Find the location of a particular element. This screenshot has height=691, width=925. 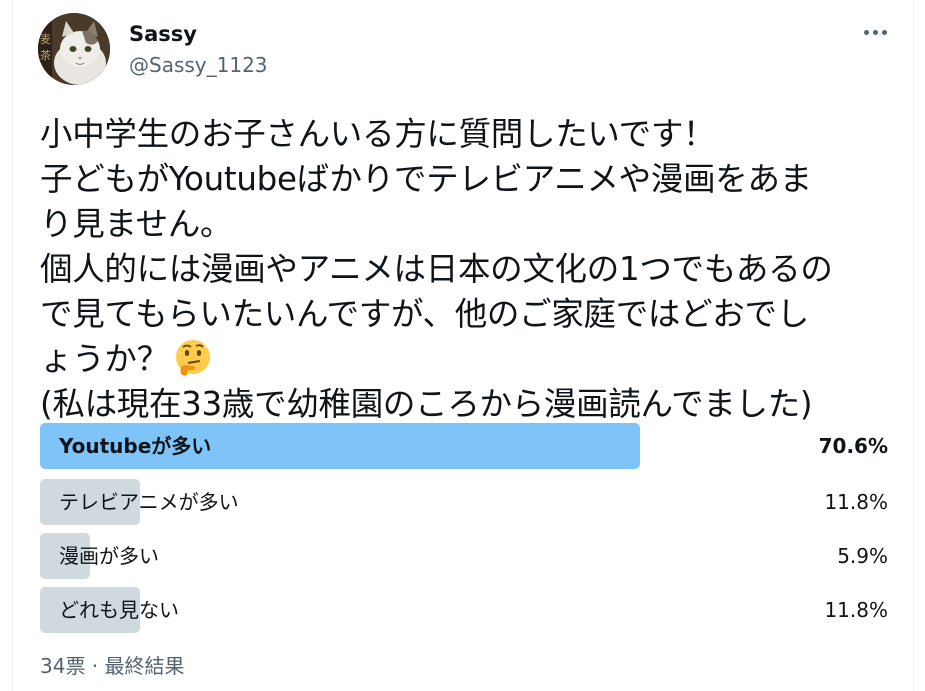

avatar: 麦 茶 is located at coordinates (74, 49).